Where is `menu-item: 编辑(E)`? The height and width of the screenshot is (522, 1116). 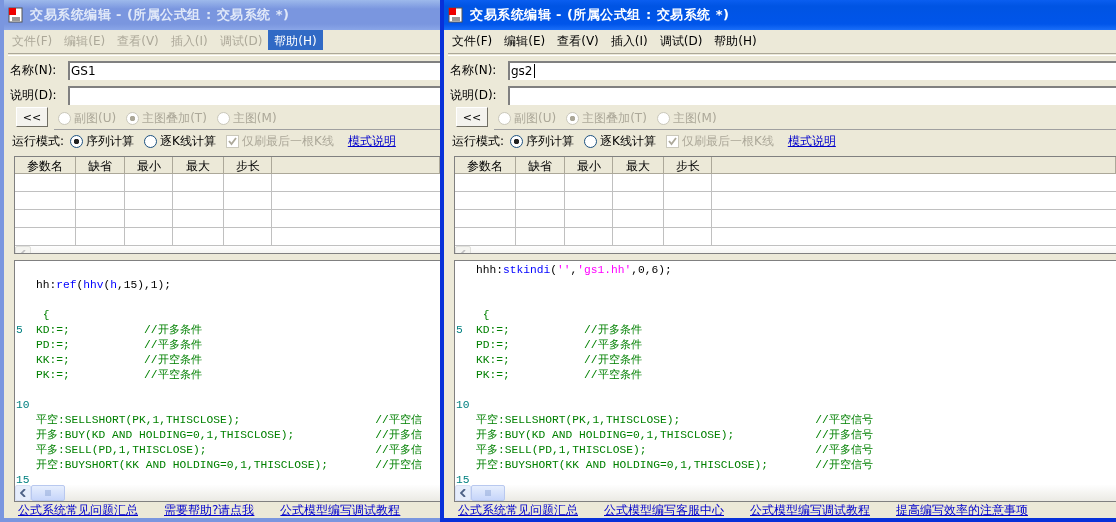 menu-item: 编辑(E) is located at coordinates (525, 40).